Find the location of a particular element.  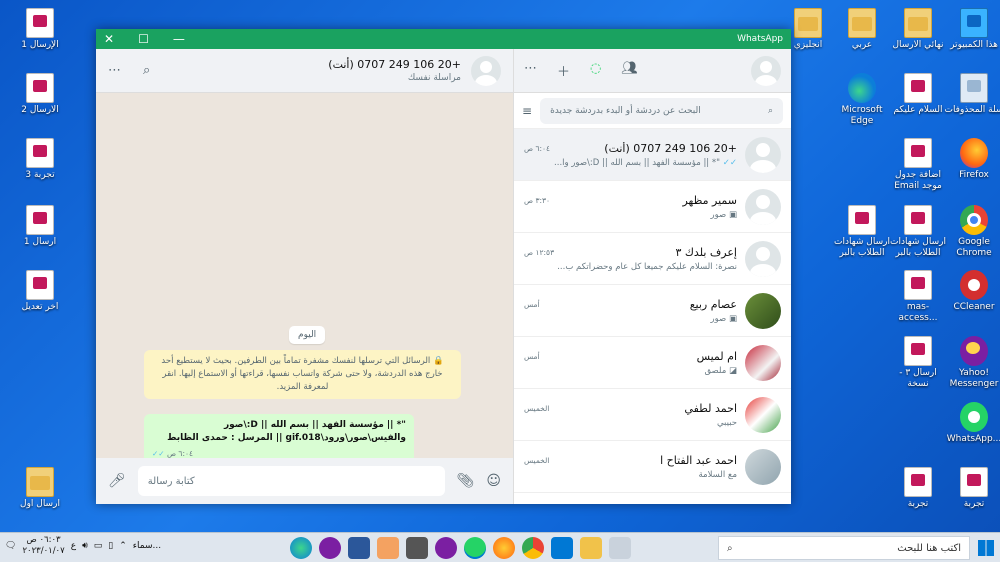

desktop-icon: السلام عليكم is located at coordinates (918, 94).